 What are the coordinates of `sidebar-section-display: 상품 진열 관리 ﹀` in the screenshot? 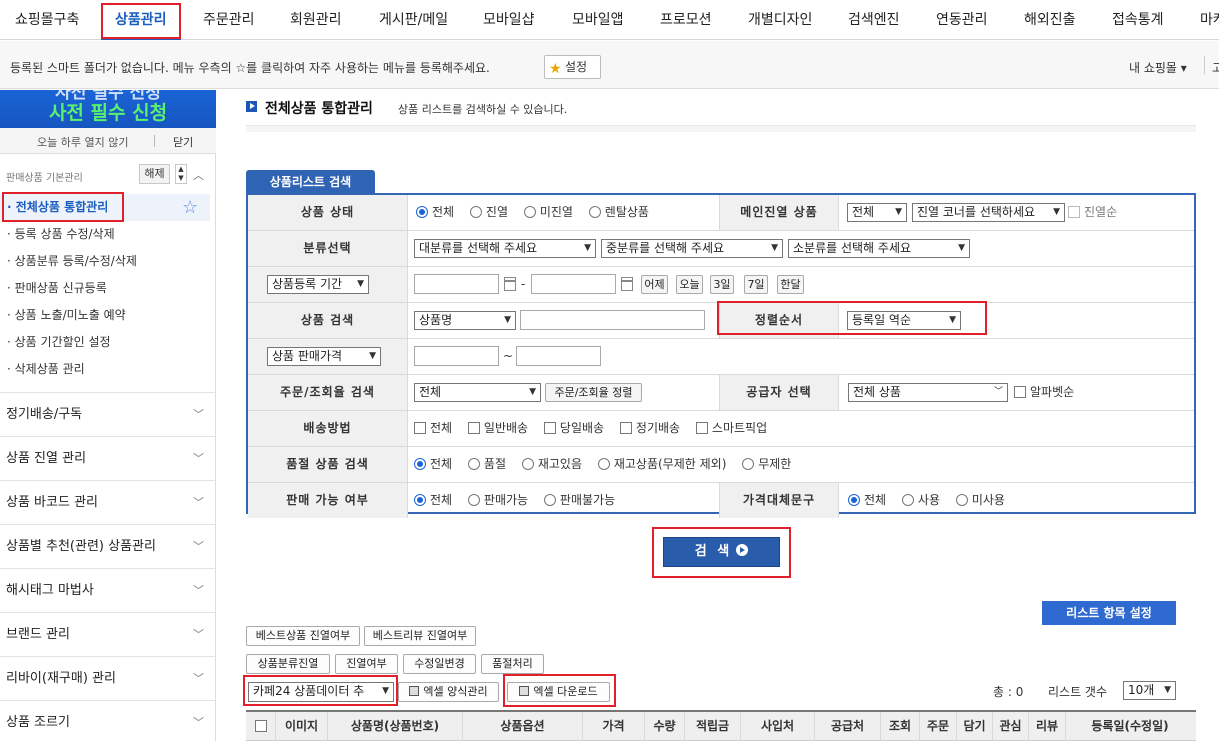 It's located at (108, 458).